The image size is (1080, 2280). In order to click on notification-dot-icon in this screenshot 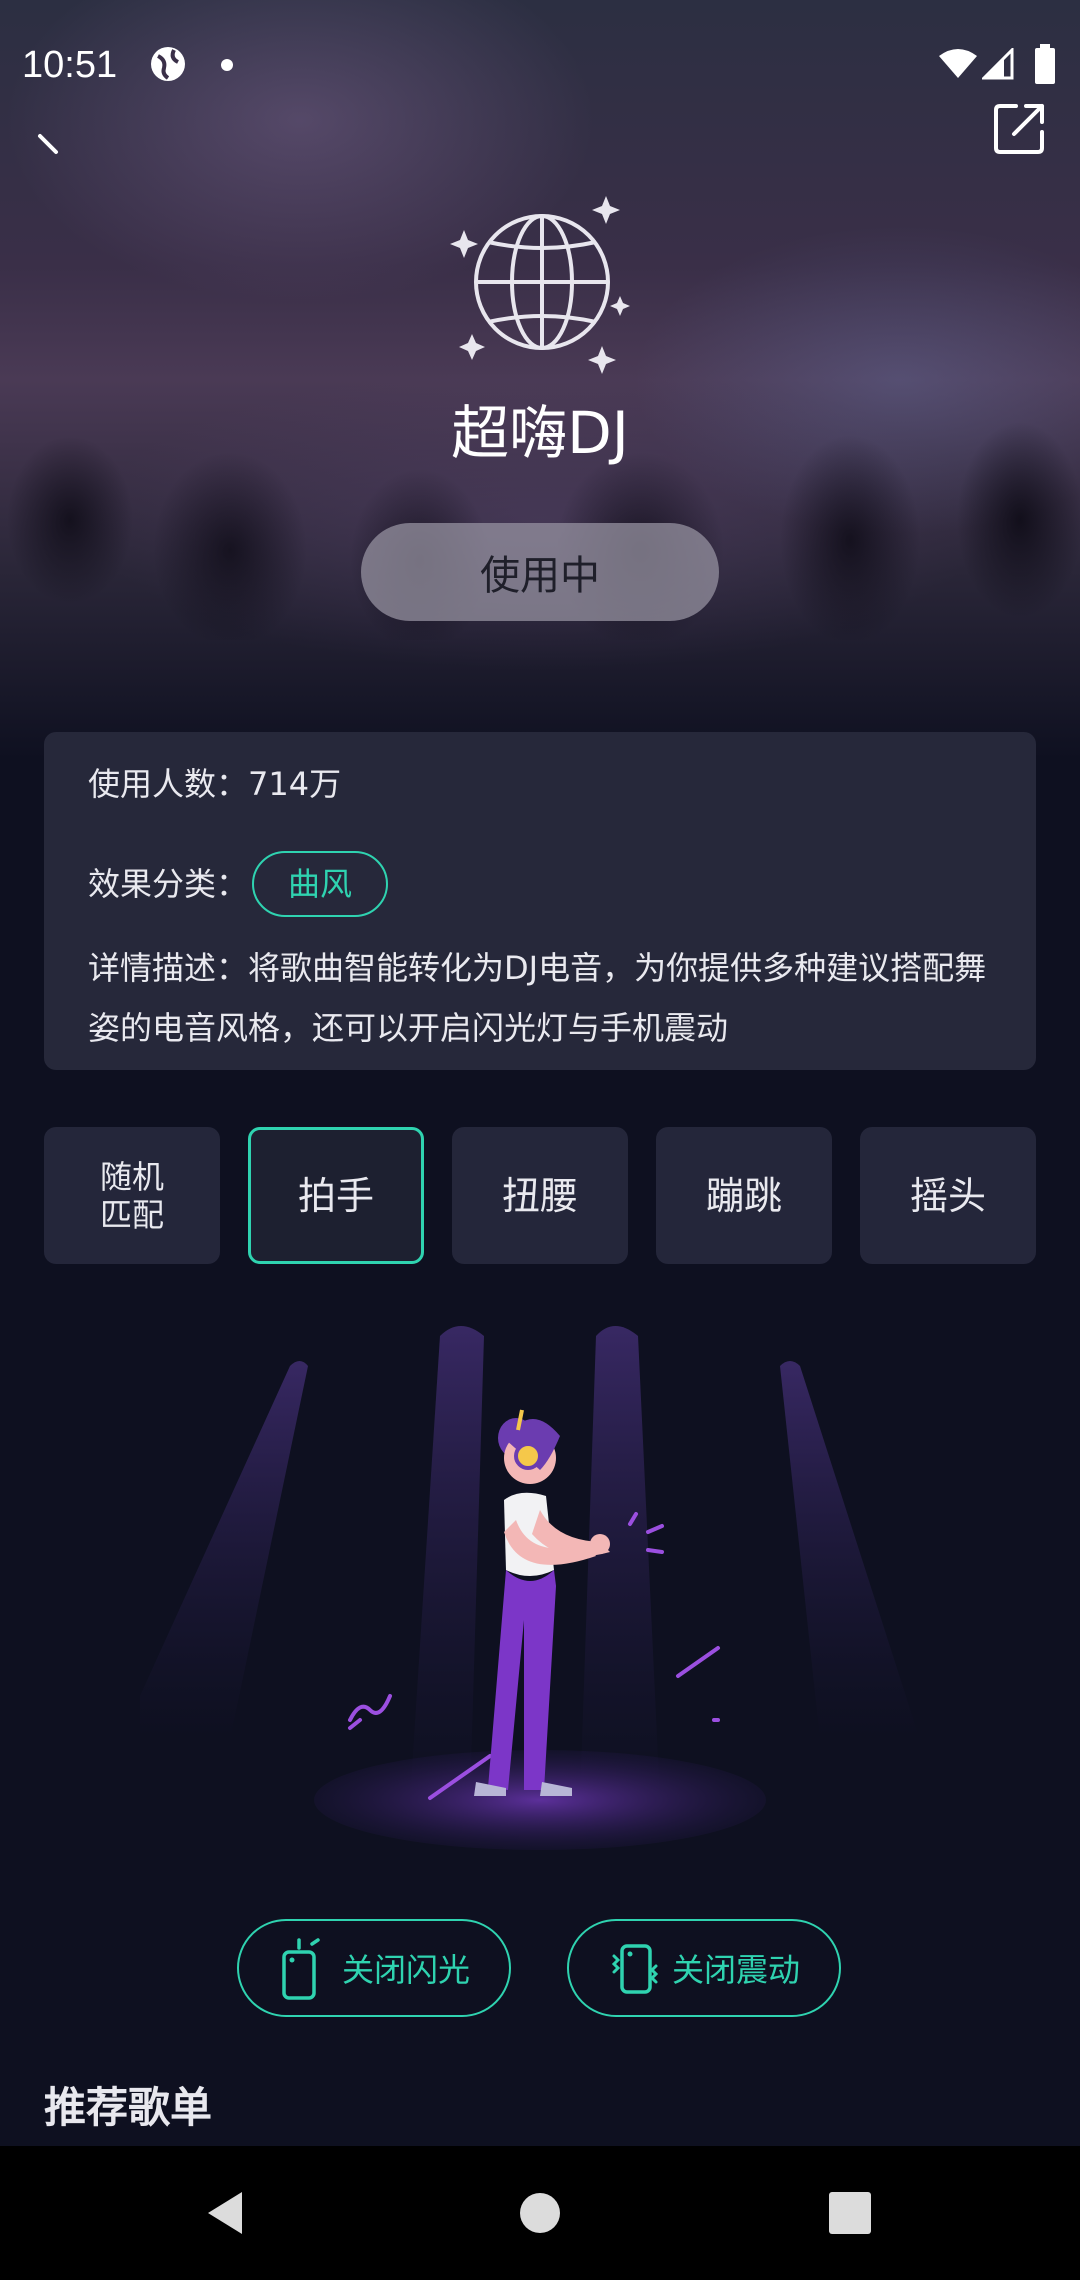, I will do `click(227, 65)`.